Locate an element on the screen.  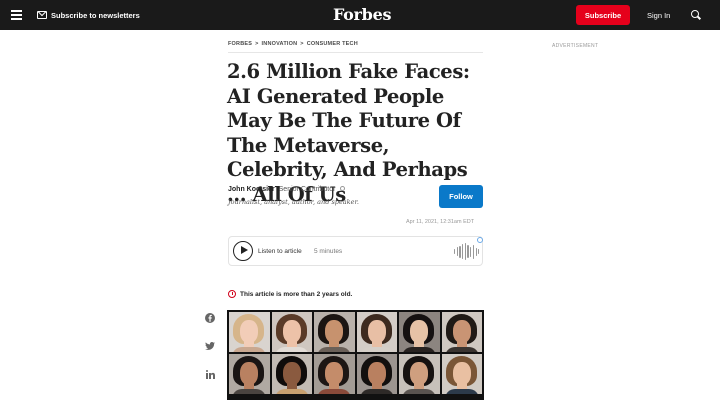
newsletter-label: Subscribe to newsletters is located at coordinates (95, 15).